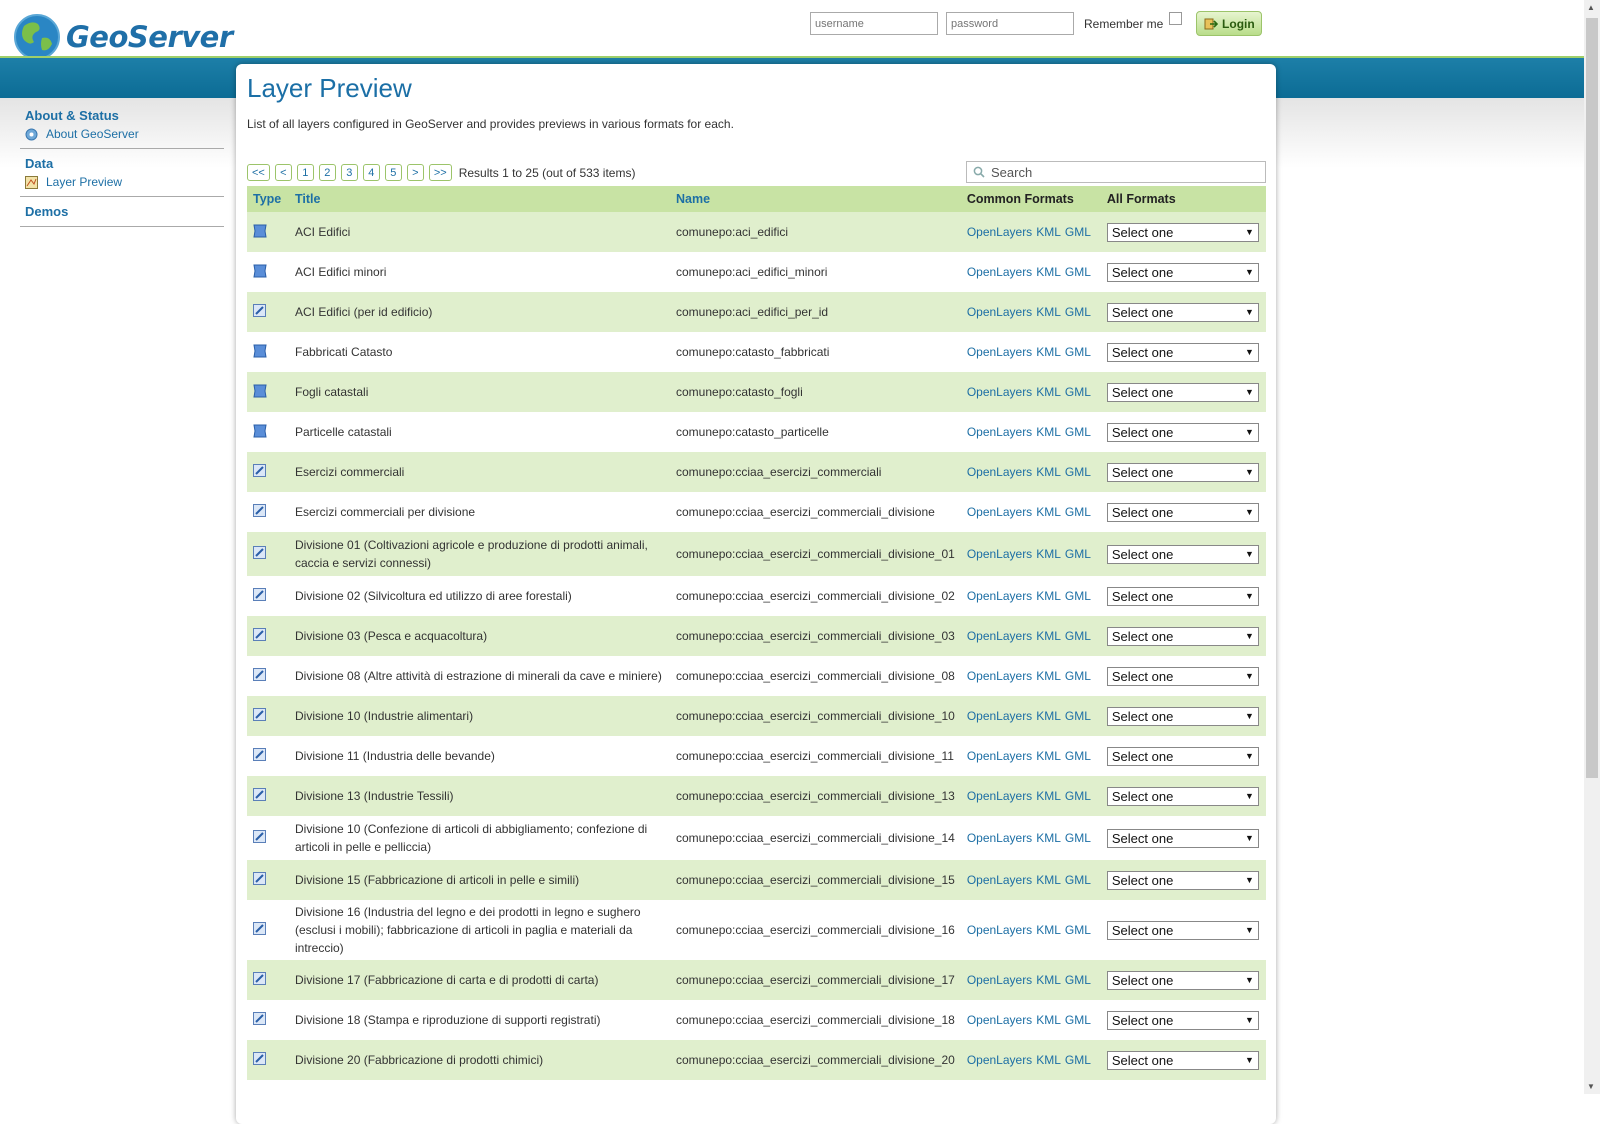 The image size is (1600, 1124). I want to click on sidebar-heading-demos: Demos, so click(124, 211).